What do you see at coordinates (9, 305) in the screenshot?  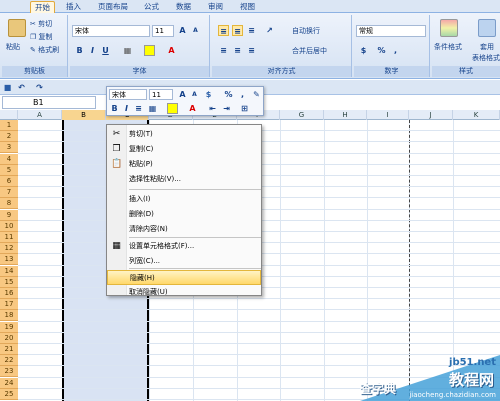 I see `row-header: 17` at bounding box center [9, 305].